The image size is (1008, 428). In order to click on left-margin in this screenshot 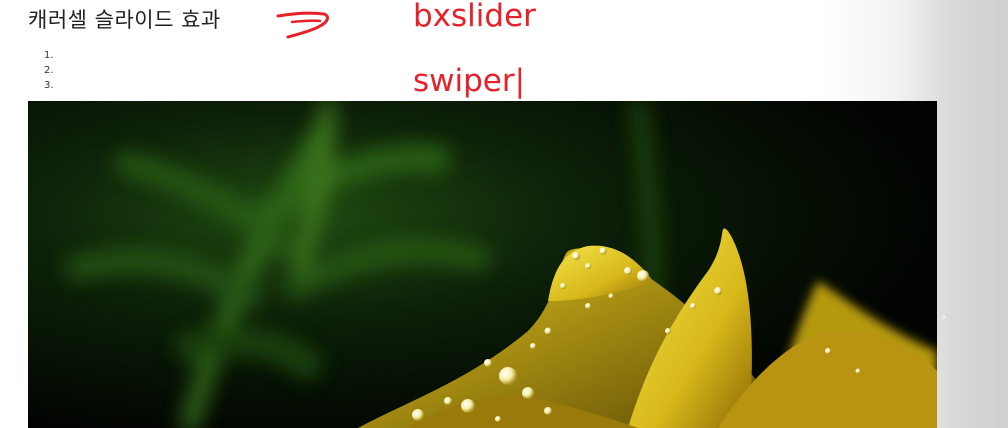, I will do `click(14, 214)`.